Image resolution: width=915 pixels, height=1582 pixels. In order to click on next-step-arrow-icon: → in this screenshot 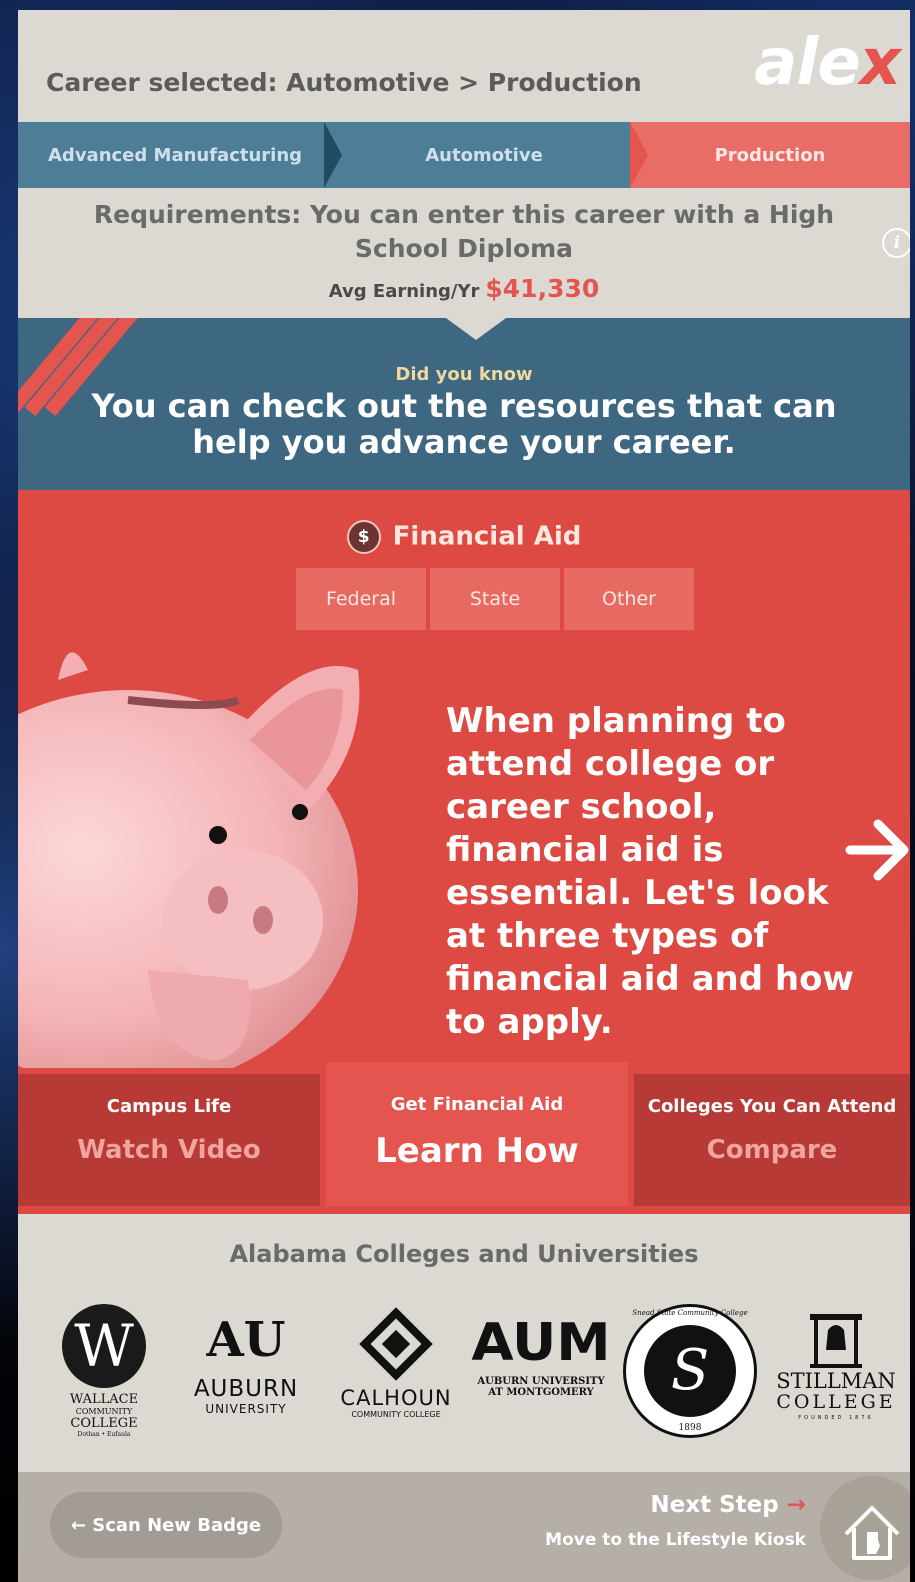, I will do `click(796, 1505)`.